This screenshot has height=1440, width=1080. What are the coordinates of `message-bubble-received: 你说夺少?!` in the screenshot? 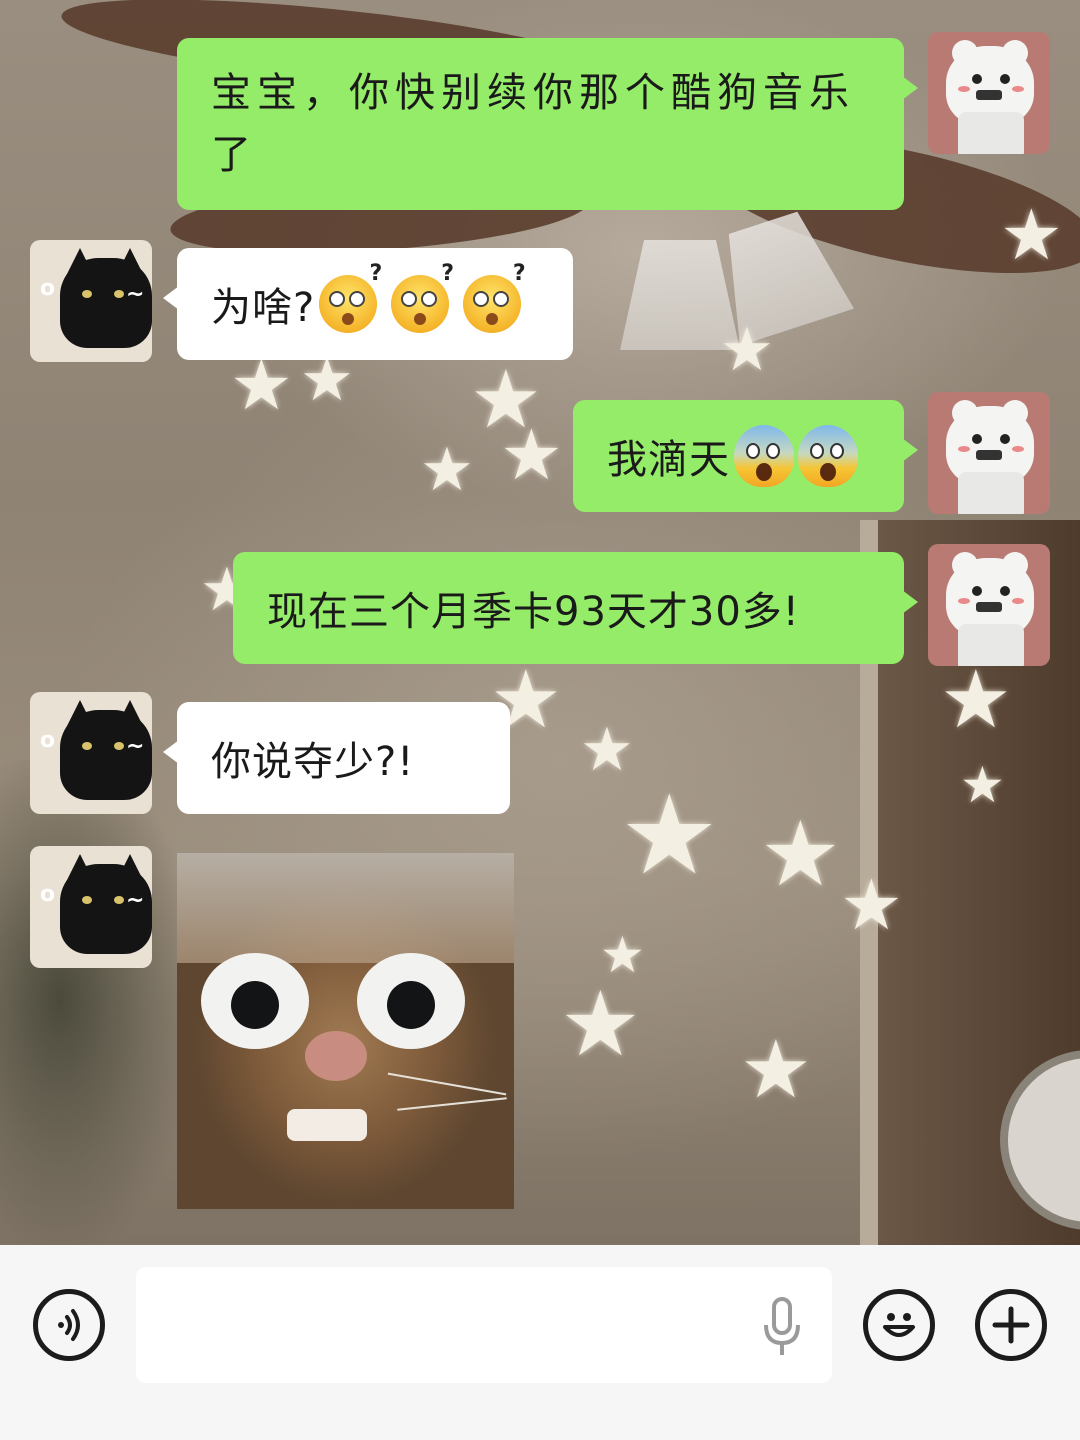 It's located at (336, 758).